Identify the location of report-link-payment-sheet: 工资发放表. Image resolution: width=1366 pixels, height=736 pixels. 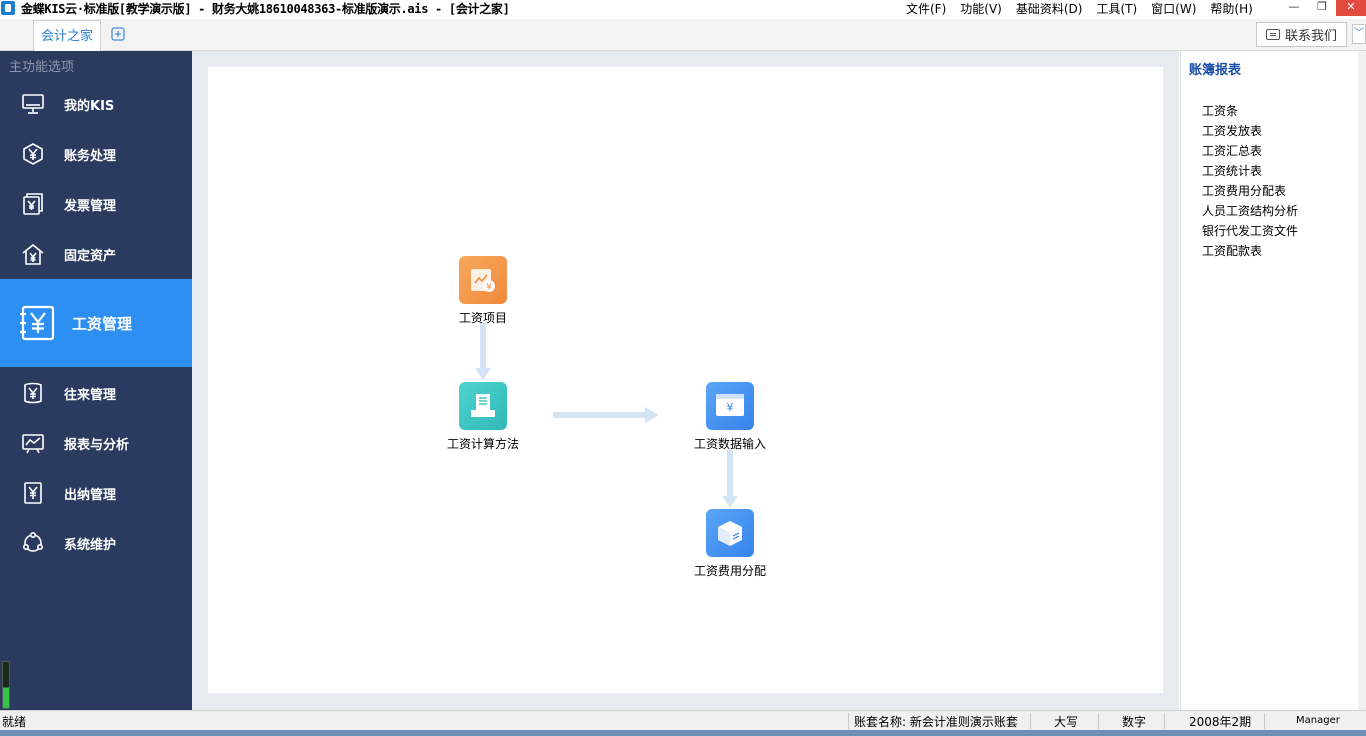
(1250, 131).